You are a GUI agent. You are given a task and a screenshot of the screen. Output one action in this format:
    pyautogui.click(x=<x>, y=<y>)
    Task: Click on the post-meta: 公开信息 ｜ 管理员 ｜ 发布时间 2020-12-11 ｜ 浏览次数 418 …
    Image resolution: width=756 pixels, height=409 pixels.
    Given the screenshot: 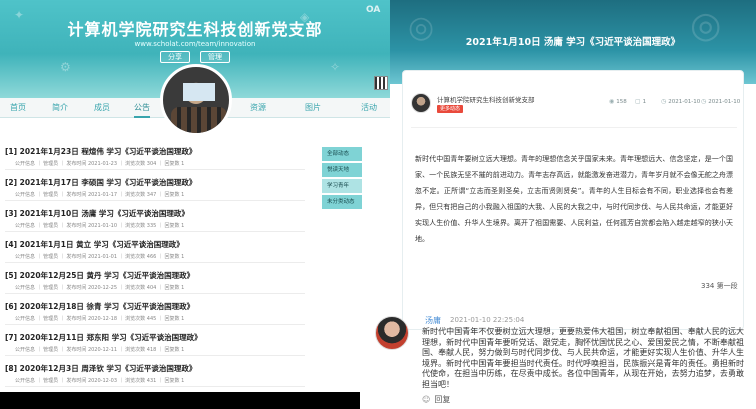 What is the action you would take?
    pyautogui.click(x=100, y=350)
    